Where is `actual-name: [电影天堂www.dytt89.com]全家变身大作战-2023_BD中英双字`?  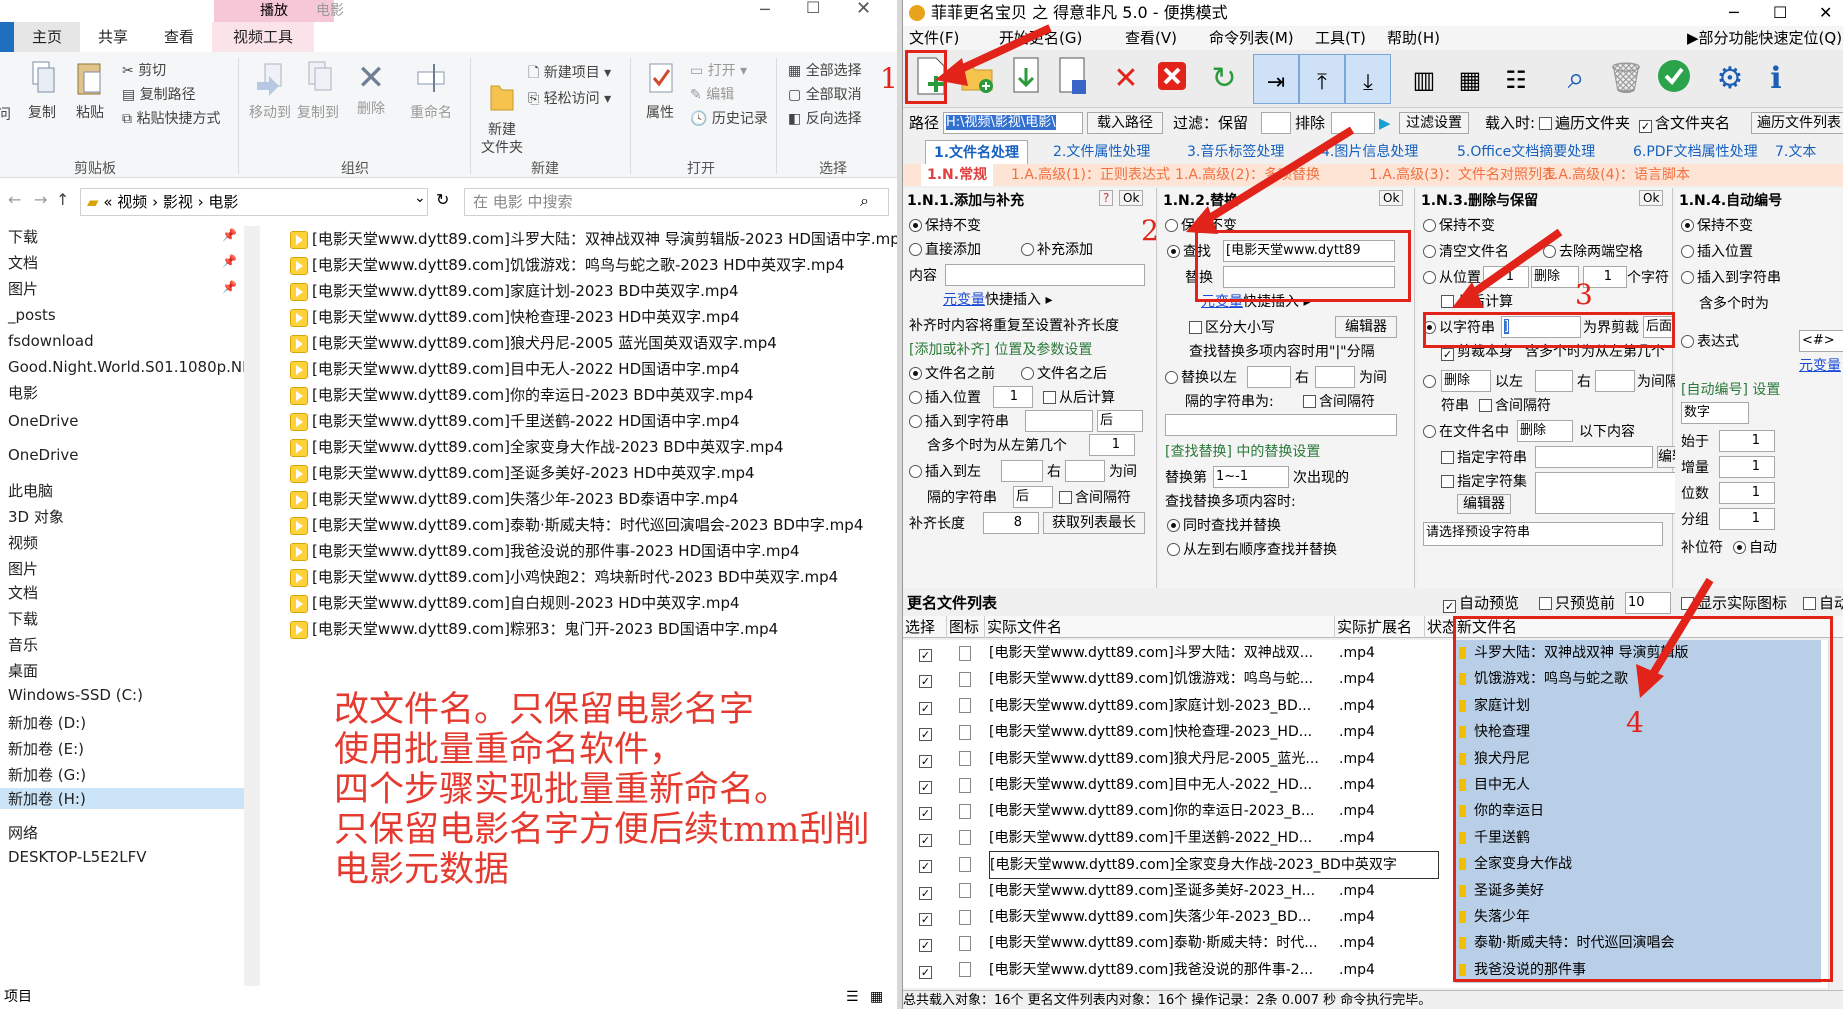 actual-name: [电影天堂www.dytt89.com]全家变身大作战-2023_BD中英双字 is located at coordinates (1214, 865).